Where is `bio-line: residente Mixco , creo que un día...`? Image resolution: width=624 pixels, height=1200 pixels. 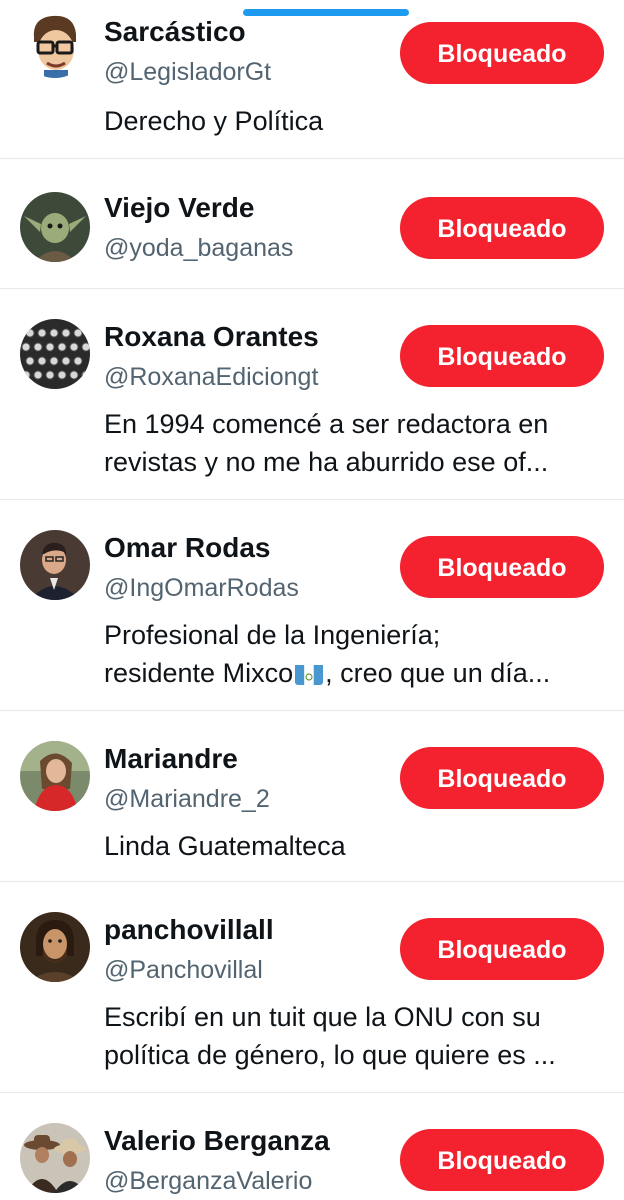
bio-line: residente Mixco , creo que un día... is located at coordinates (354, 673).